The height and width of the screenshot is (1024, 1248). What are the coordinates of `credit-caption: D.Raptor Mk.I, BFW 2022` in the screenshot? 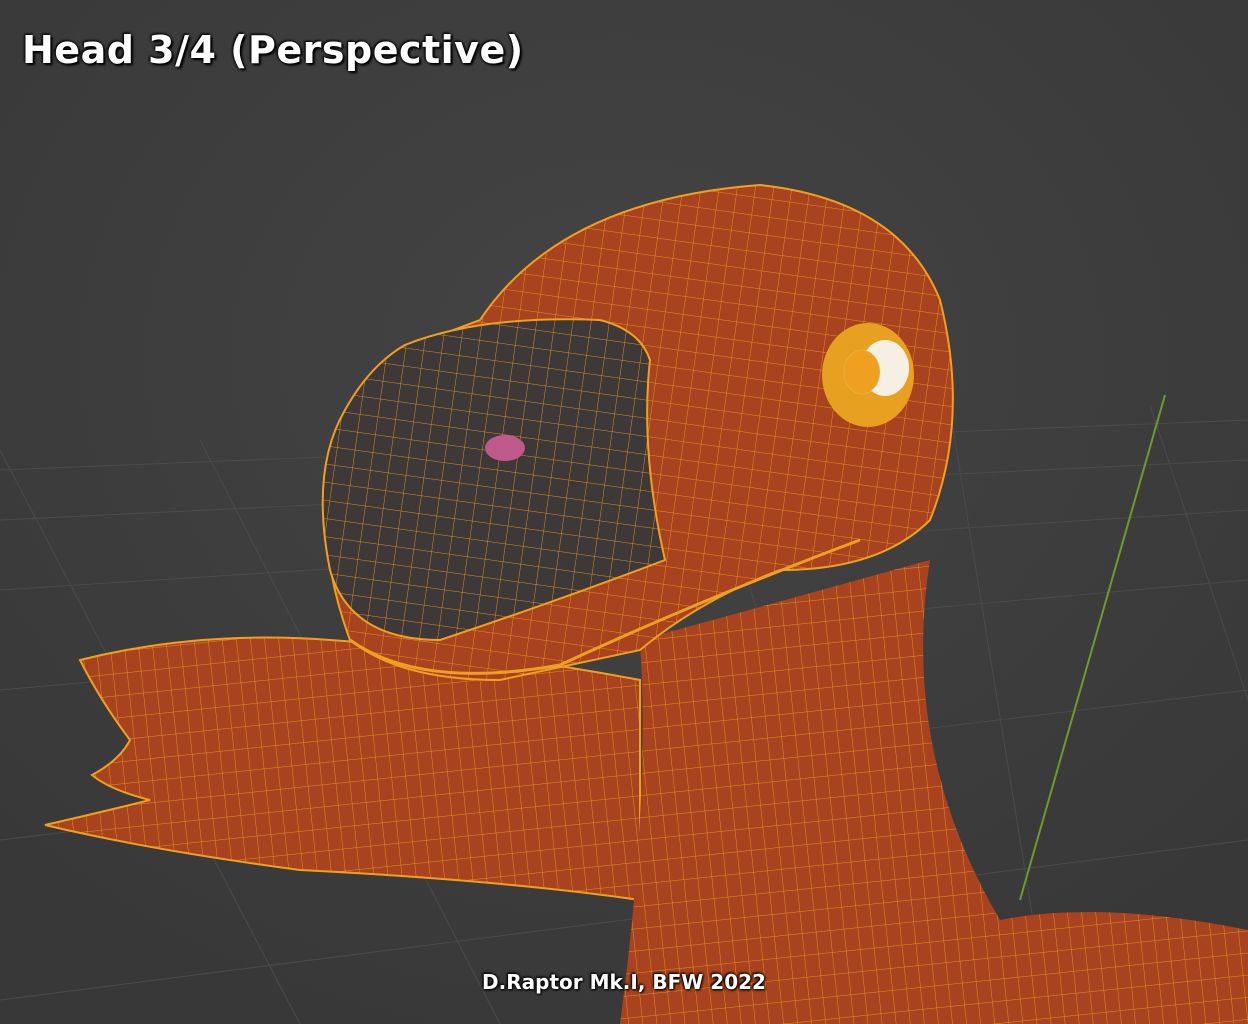 It's located at (624, 982).